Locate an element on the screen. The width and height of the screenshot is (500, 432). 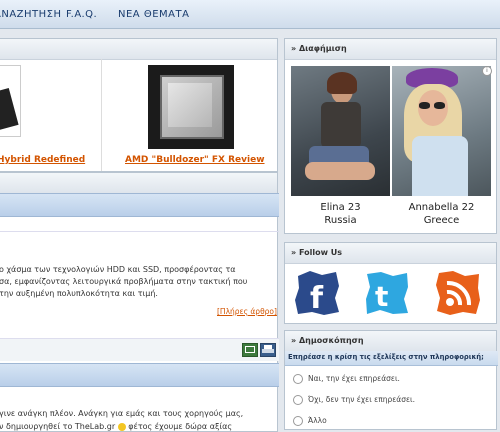
follow-panel: » Follow Us f t is located at coordinates (390, 283).